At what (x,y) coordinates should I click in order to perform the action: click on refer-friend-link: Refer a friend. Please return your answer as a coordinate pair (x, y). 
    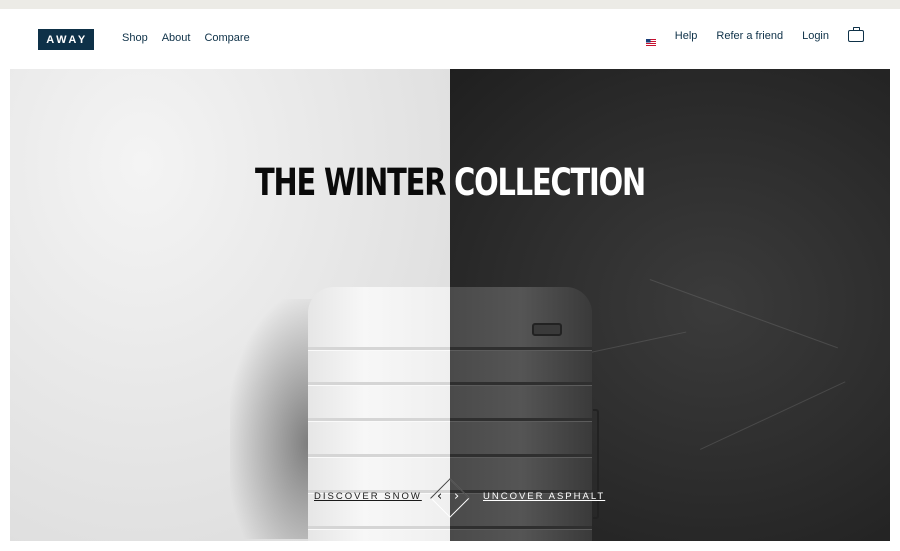
    Looking at the image, I should click on (749, 36).